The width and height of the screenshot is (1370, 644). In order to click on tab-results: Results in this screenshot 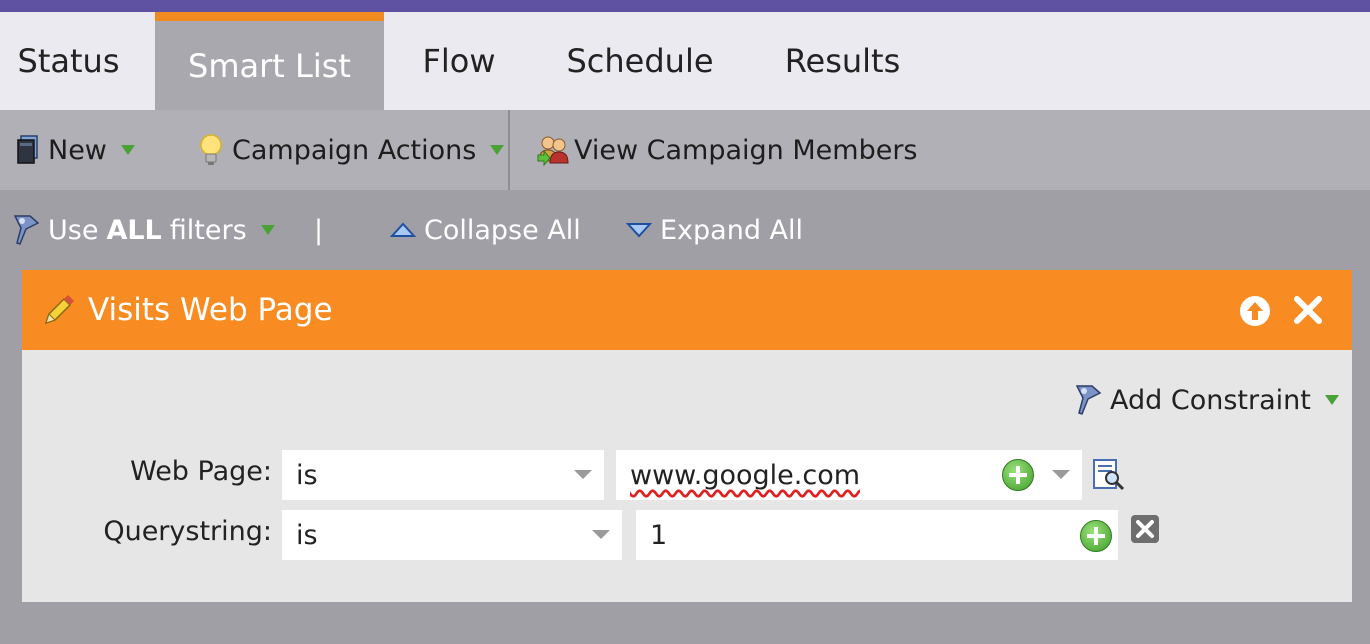, I will do `click(842, 61)`.